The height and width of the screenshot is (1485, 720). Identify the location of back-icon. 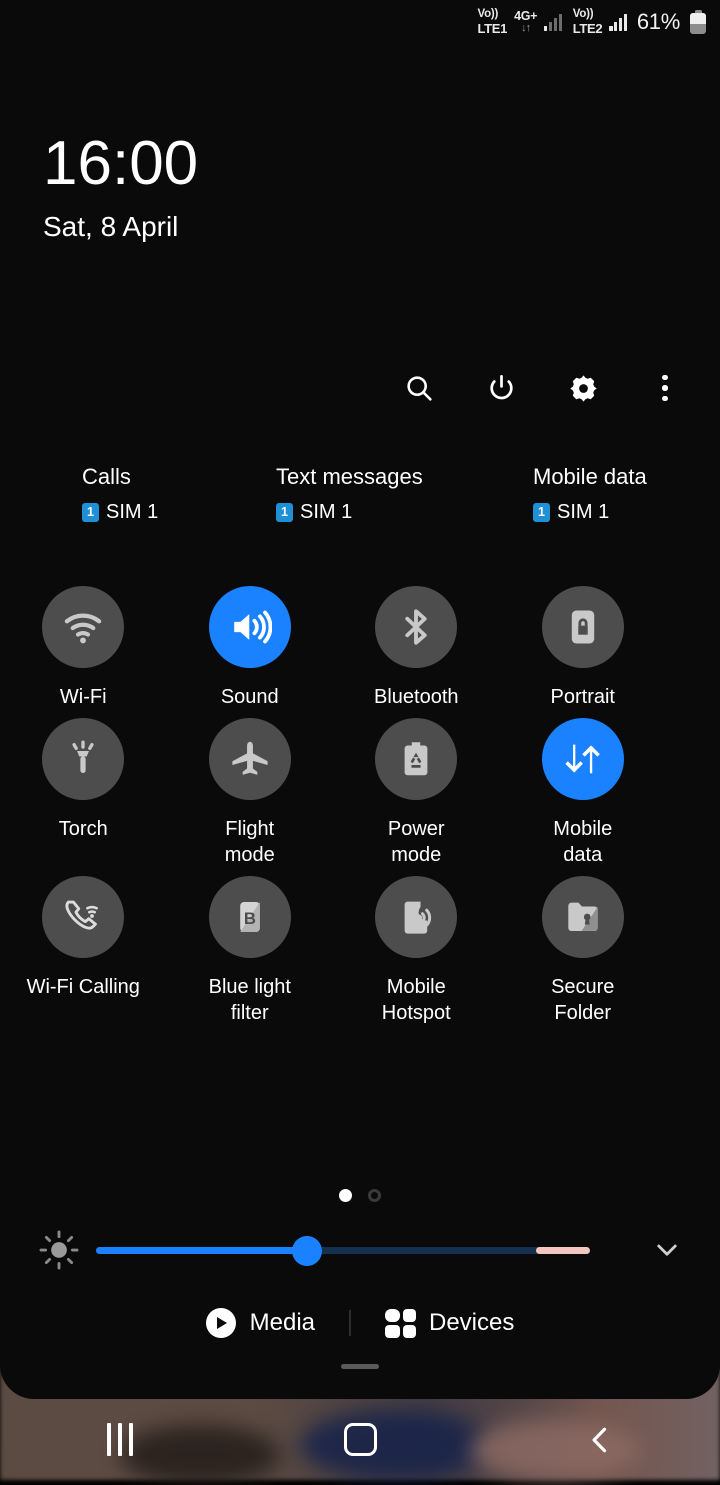
(599, 1439).